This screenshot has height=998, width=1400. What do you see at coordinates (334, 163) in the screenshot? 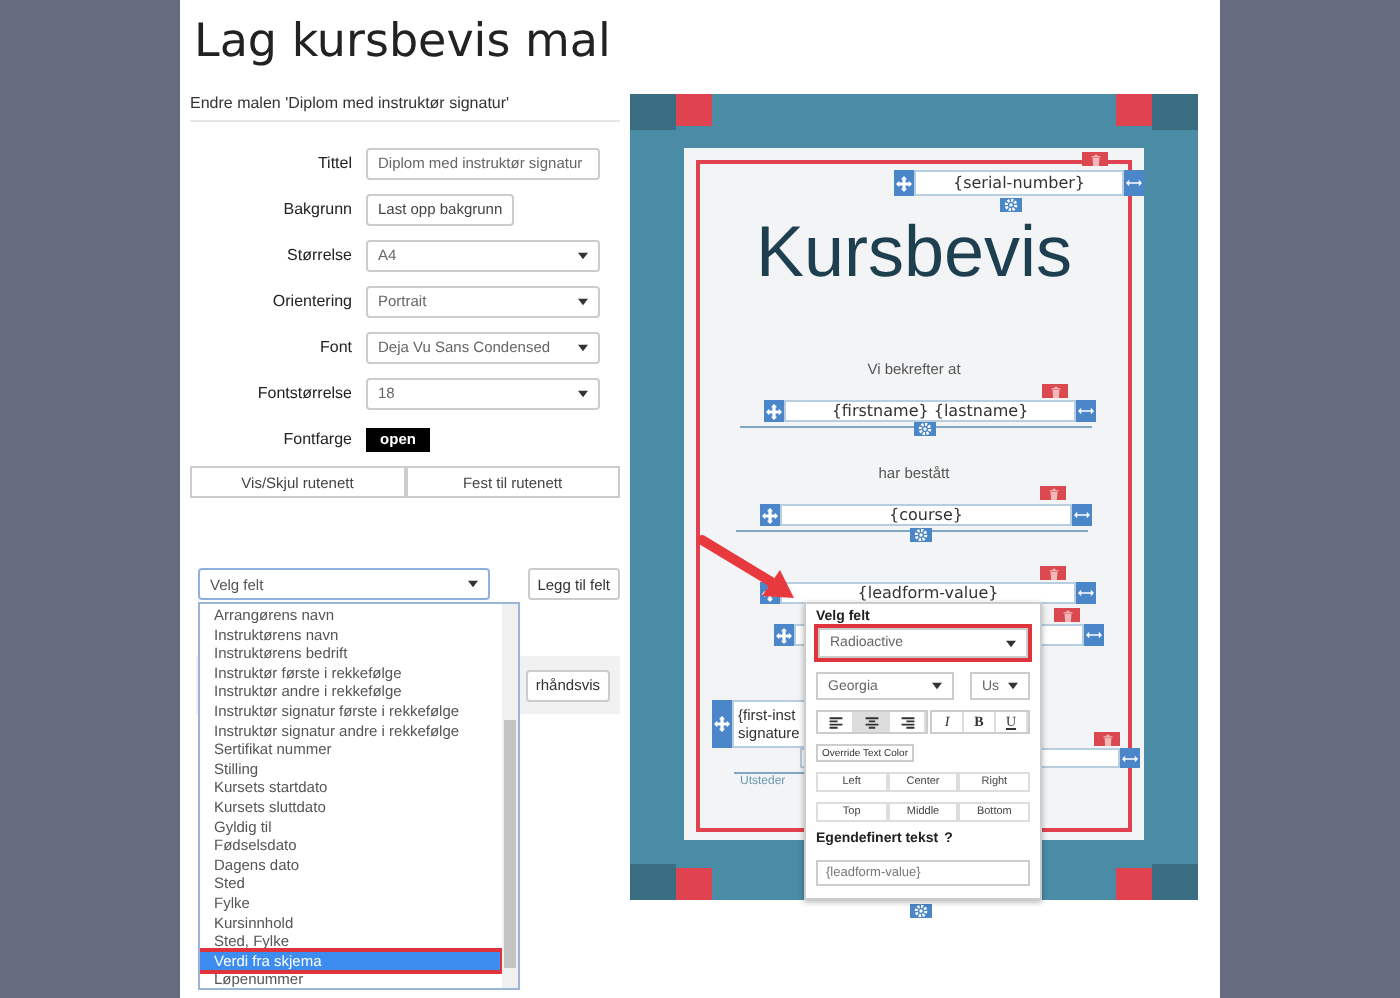
I see `field-label: Tittel` at bounding box center [334, 163].